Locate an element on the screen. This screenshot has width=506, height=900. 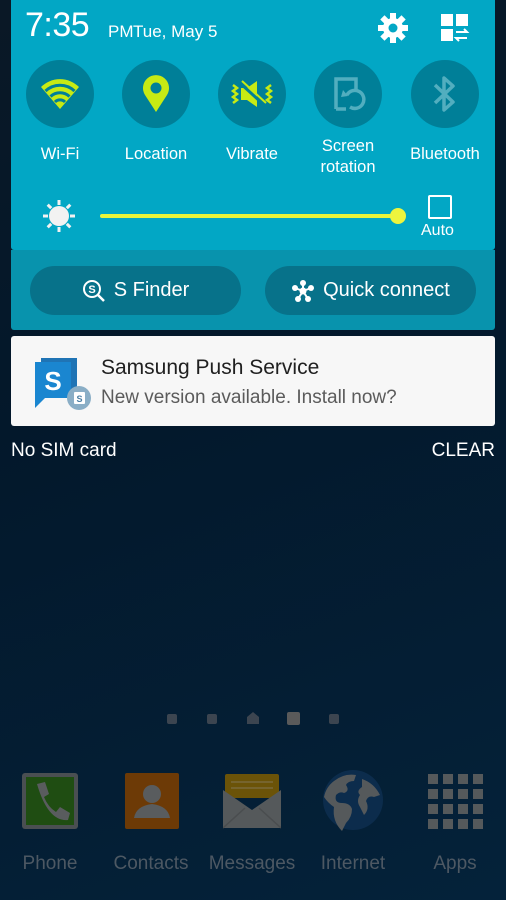
brightness-slider-thumb is located at coordinates (398, 216).